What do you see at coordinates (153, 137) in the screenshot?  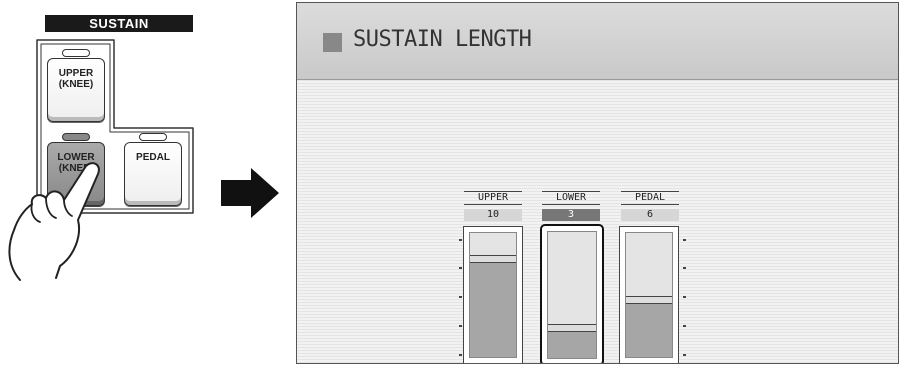 I see `pedal-lamp` at bounding box center [153, 137].